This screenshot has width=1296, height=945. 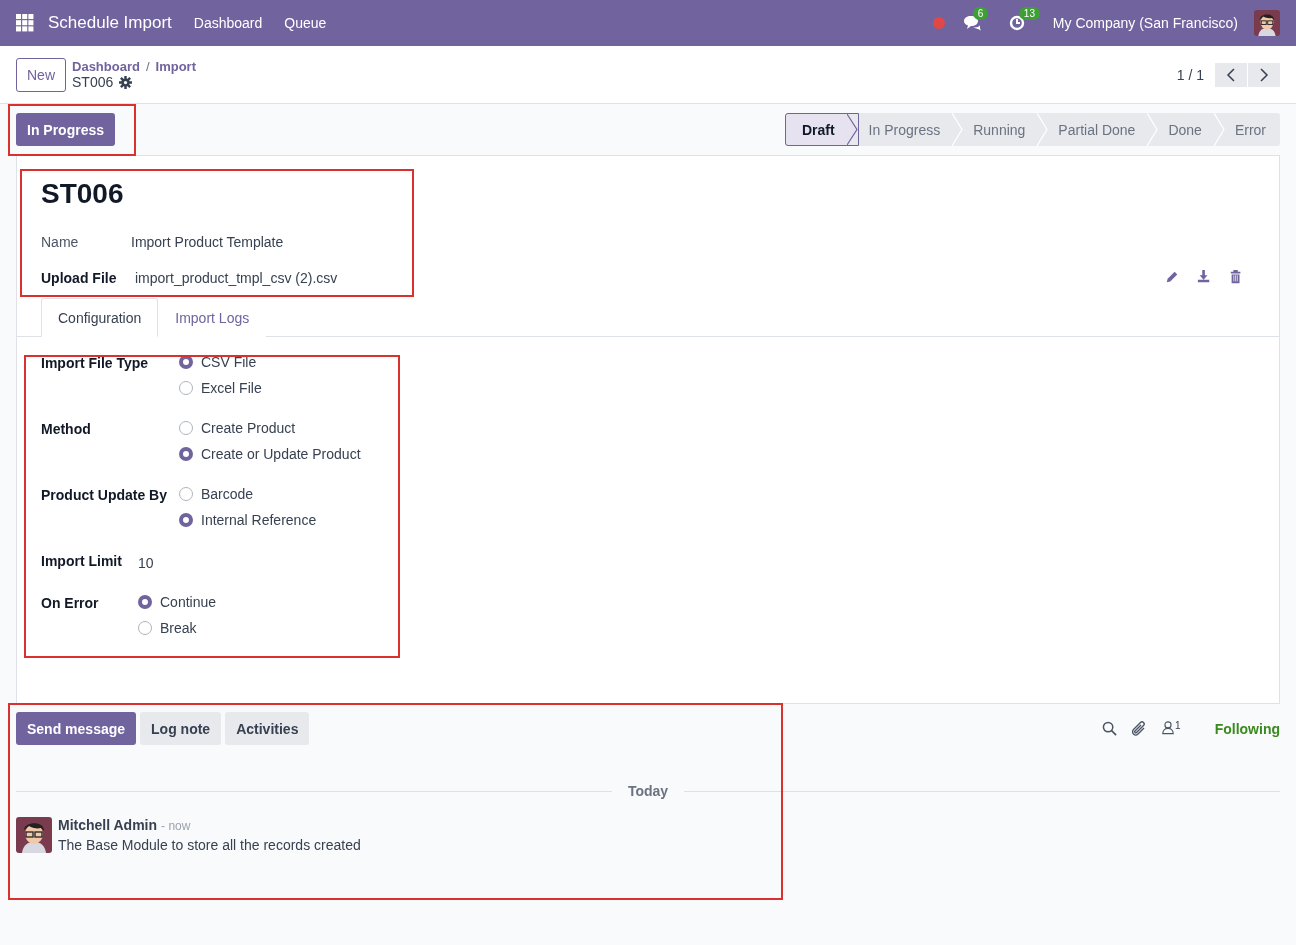 I want to click on pager-text: 1 / 1, so click(x=1190, y=74).